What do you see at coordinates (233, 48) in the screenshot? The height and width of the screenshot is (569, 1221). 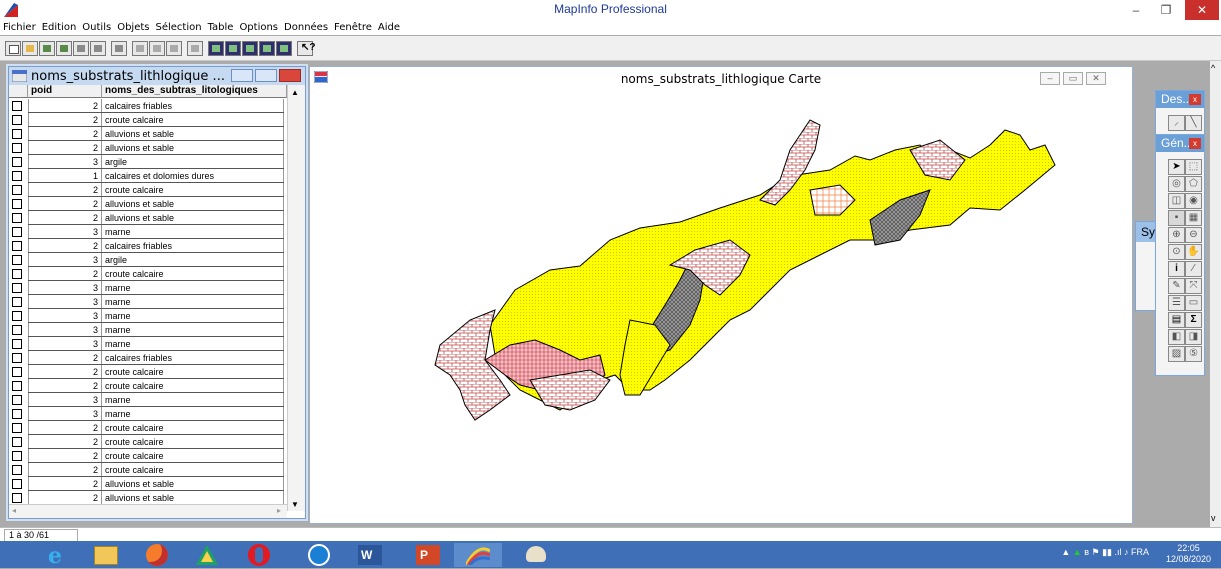 I see `new-map-icon` at bounding box center [233, 48].